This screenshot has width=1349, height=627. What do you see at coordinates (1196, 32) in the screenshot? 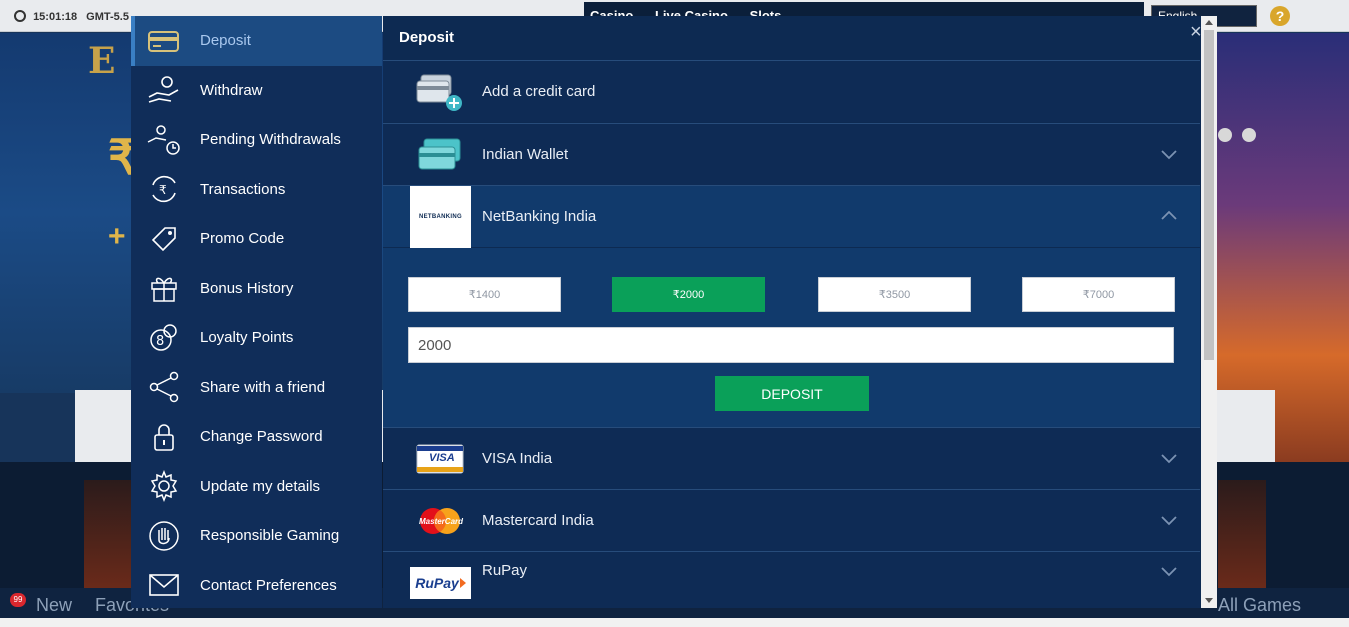
I see `close-icon: ×` at bounding box center [1196, 32].